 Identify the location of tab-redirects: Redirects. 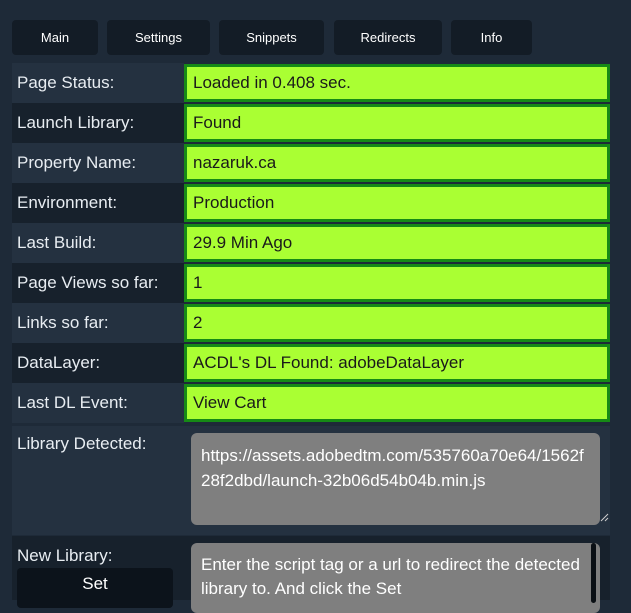
(388, 37).